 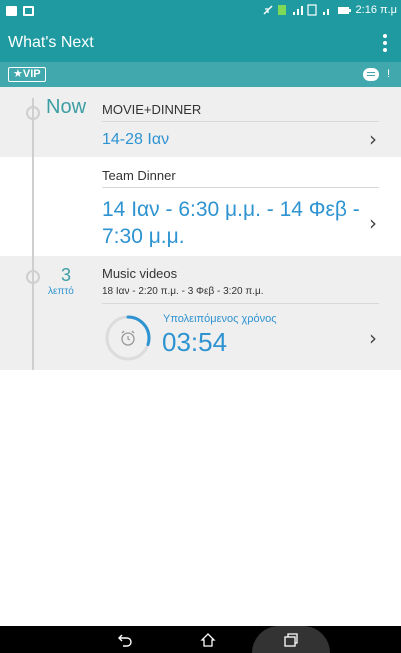 What do you see at coordinates (376, 10) in the screenshot?
I see `clock: 2:16 π.μ` at bounding box center [376, 10].